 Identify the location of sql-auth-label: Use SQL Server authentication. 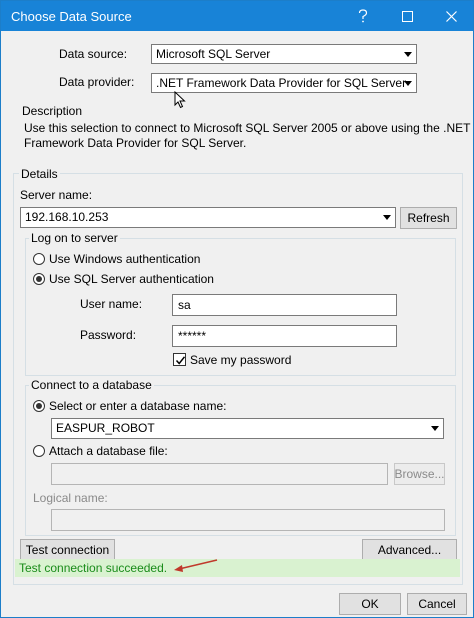
(131, 279).